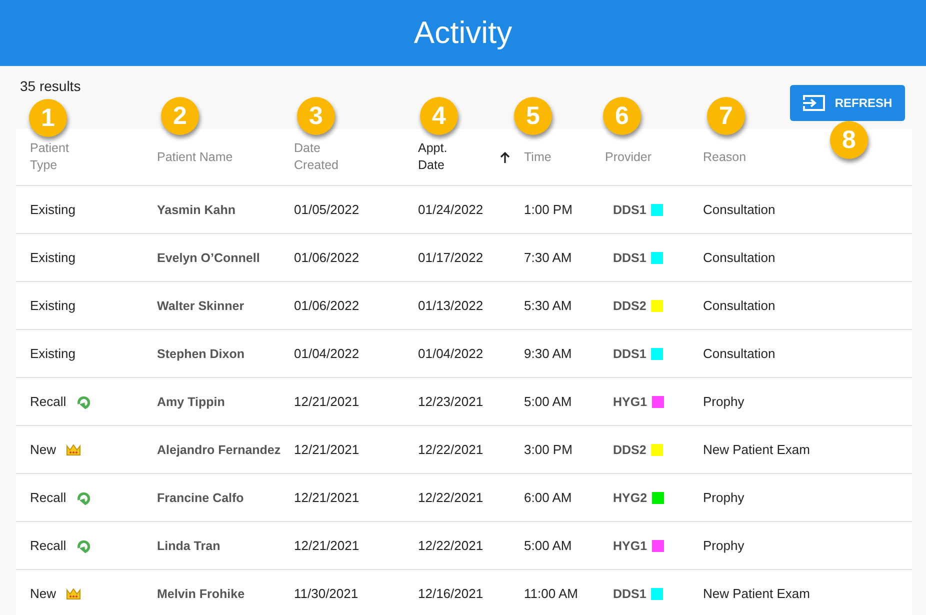 This screenshot has width=926, height=615. What do you see at coordinates (188, 546) in the screenshot?
I see `patient-name: Linda Tran` at bounding box center [188, 546].